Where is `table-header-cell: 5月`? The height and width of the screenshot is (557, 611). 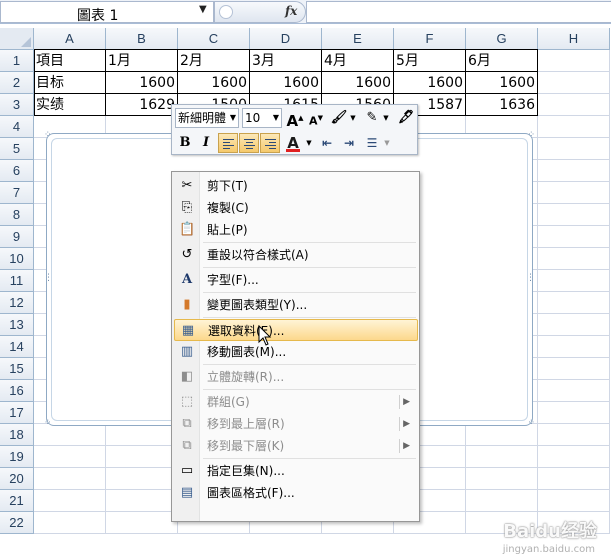 table-header-cell: 5月 is located at coordinates (430, 61).